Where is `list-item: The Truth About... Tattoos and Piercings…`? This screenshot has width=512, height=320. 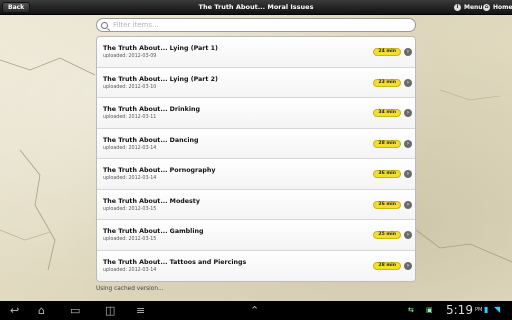 list-item: The Truth About... Tattoos and Piercings… is located at coordinates (256, 265).